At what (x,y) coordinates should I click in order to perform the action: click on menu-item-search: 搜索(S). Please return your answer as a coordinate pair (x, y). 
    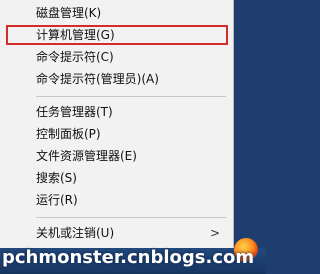
    Looking at the image, I should click on (117, 178).